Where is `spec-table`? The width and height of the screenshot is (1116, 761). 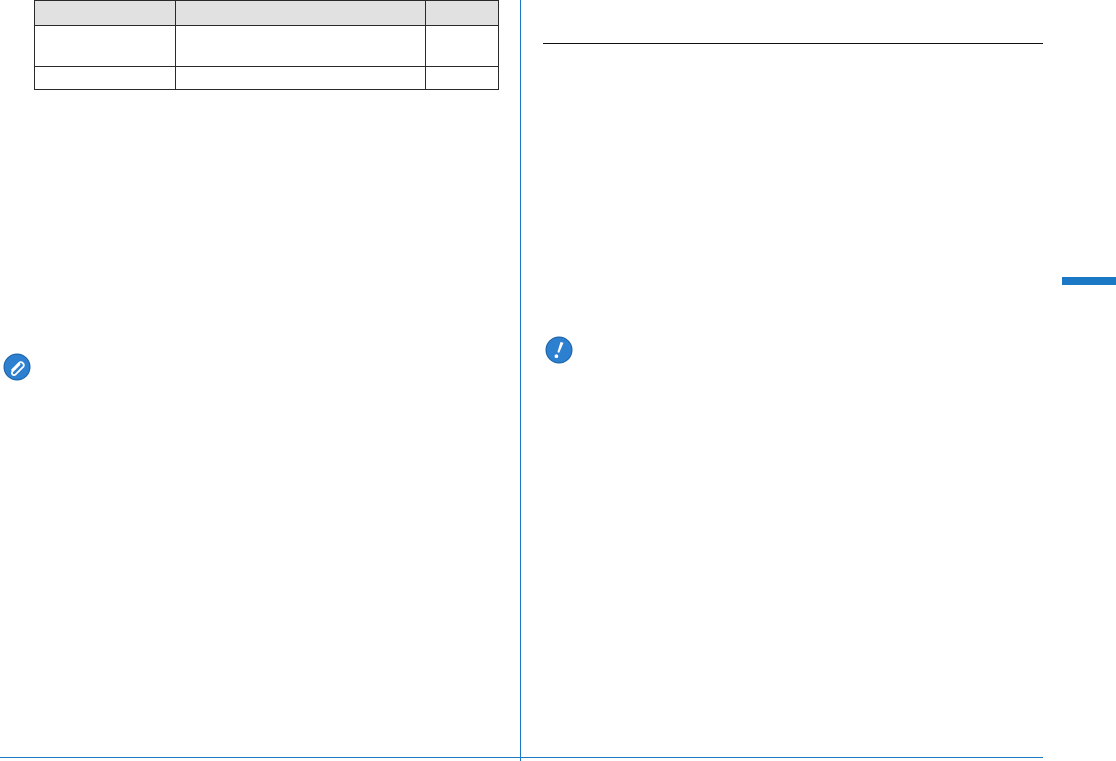
spec-table is located at coordinates (266, 45).